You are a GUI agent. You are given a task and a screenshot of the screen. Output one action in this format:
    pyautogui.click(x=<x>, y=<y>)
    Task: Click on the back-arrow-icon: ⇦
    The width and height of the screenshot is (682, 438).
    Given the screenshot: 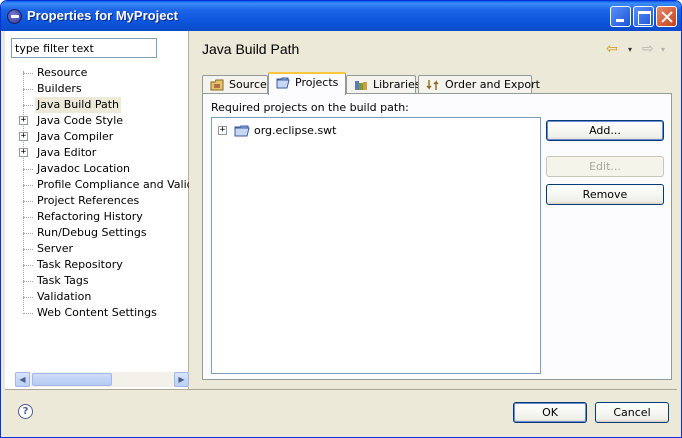 What is the action you would take?
    pyautogui.click(x=612, y=49)
    